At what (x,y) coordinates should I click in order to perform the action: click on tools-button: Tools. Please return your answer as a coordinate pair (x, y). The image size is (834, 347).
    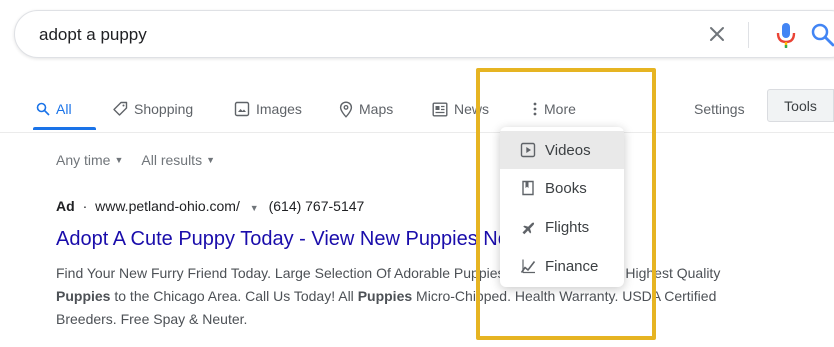
    Looking at the image, I should click on (800, 105).